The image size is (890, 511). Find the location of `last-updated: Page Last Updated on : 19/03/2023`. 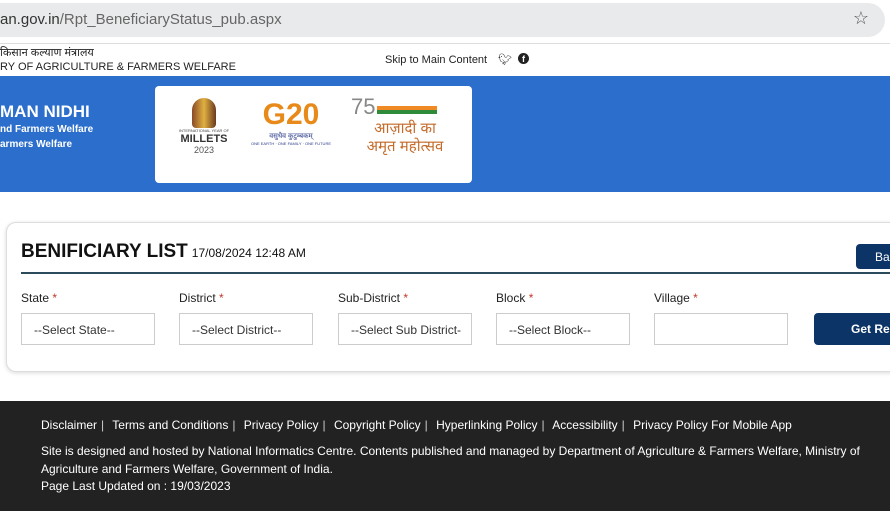

last-updated: Page Last Updated on : 19/03/2023 is located at coordinates (136, 486).